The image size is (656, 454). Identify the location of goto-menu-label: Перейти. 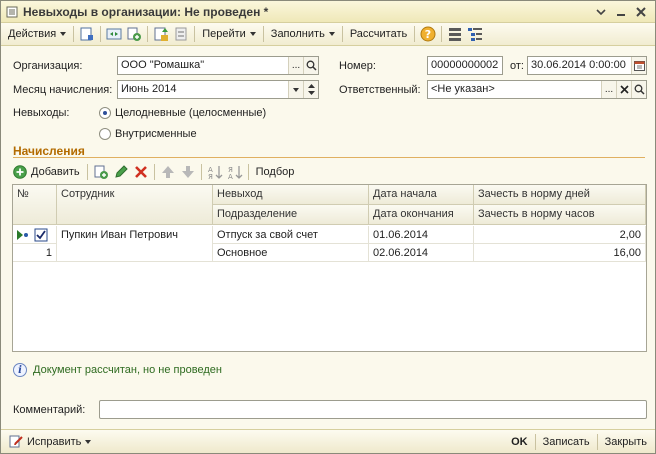
(224, 34).